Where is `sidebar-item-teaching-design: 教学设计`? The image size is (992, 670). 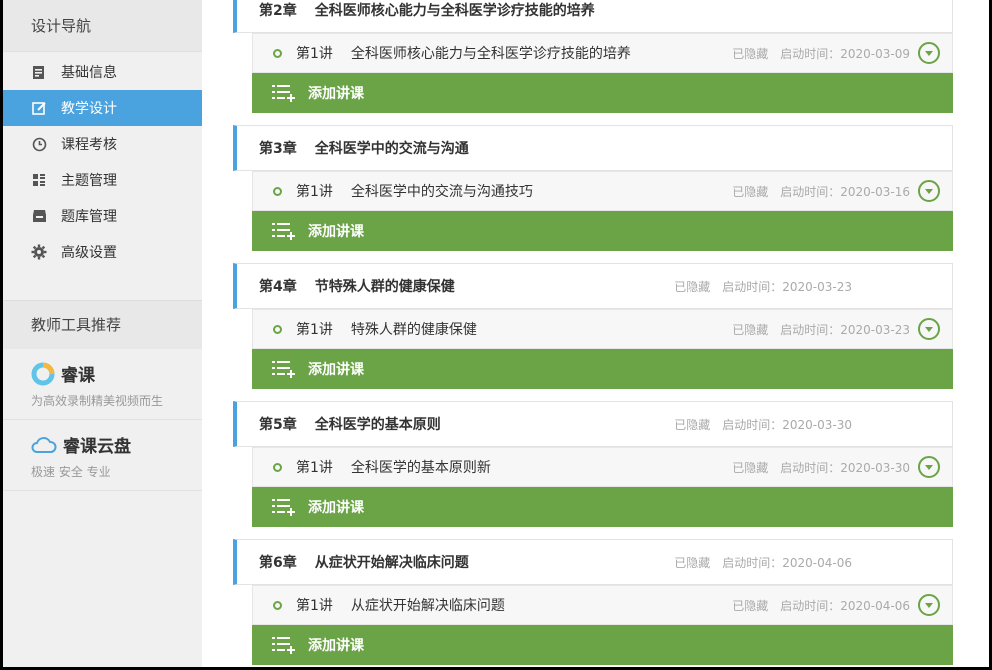 sidebar-item-teaching-design: 教学设计 is located at coordinates (102, 108).